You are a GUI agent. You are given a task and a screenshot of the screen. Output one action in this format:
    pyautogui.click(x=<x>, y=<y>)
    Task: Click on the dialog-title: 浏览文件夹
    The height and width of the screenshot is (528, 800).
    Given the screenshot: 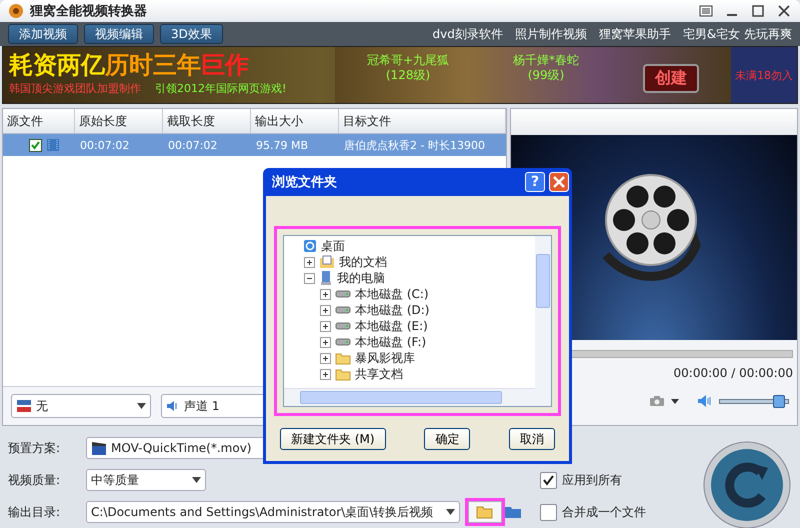 What is the action you would take?
    pyautogui.click(x=305, y=182)
    